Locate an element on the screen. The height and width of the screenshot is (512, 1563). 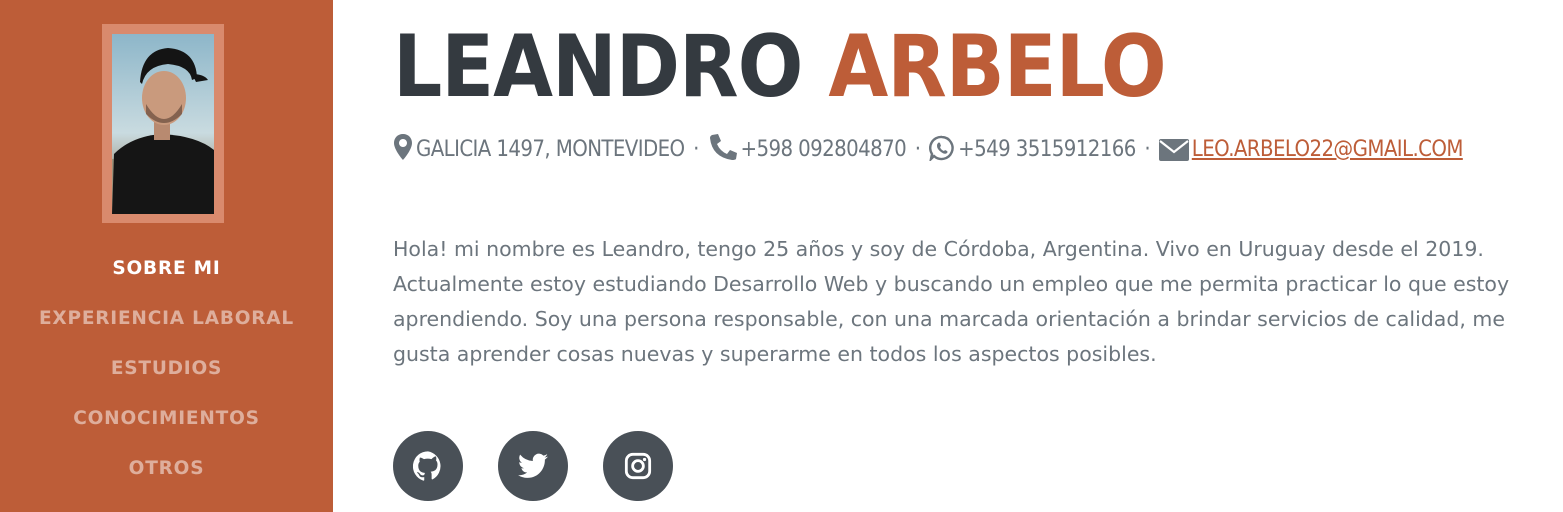
first-name: LEANDRO is located at coordinates (598, 67).